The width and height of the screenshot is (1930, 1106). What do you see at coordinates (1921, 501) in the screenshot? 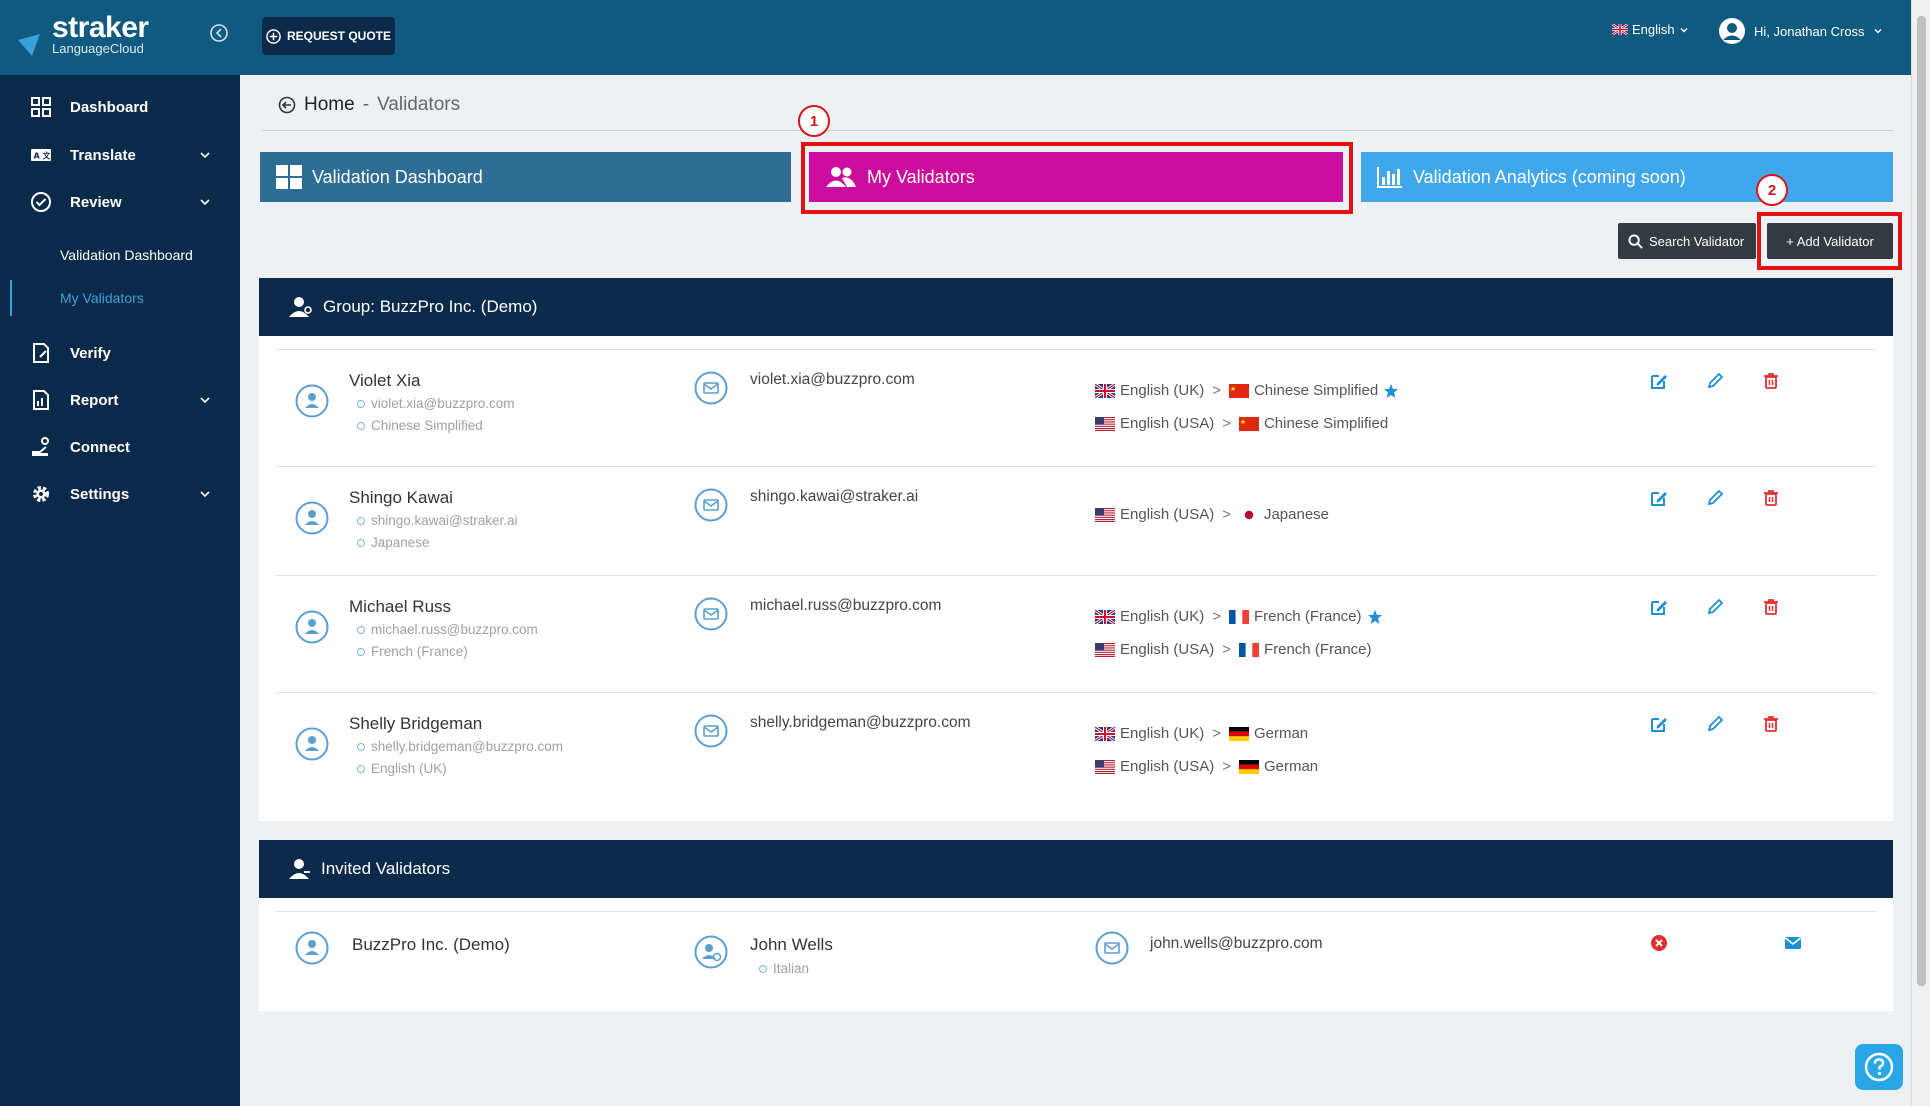
I see `scrollbar-thumb` at bounding box center [1921, 501].